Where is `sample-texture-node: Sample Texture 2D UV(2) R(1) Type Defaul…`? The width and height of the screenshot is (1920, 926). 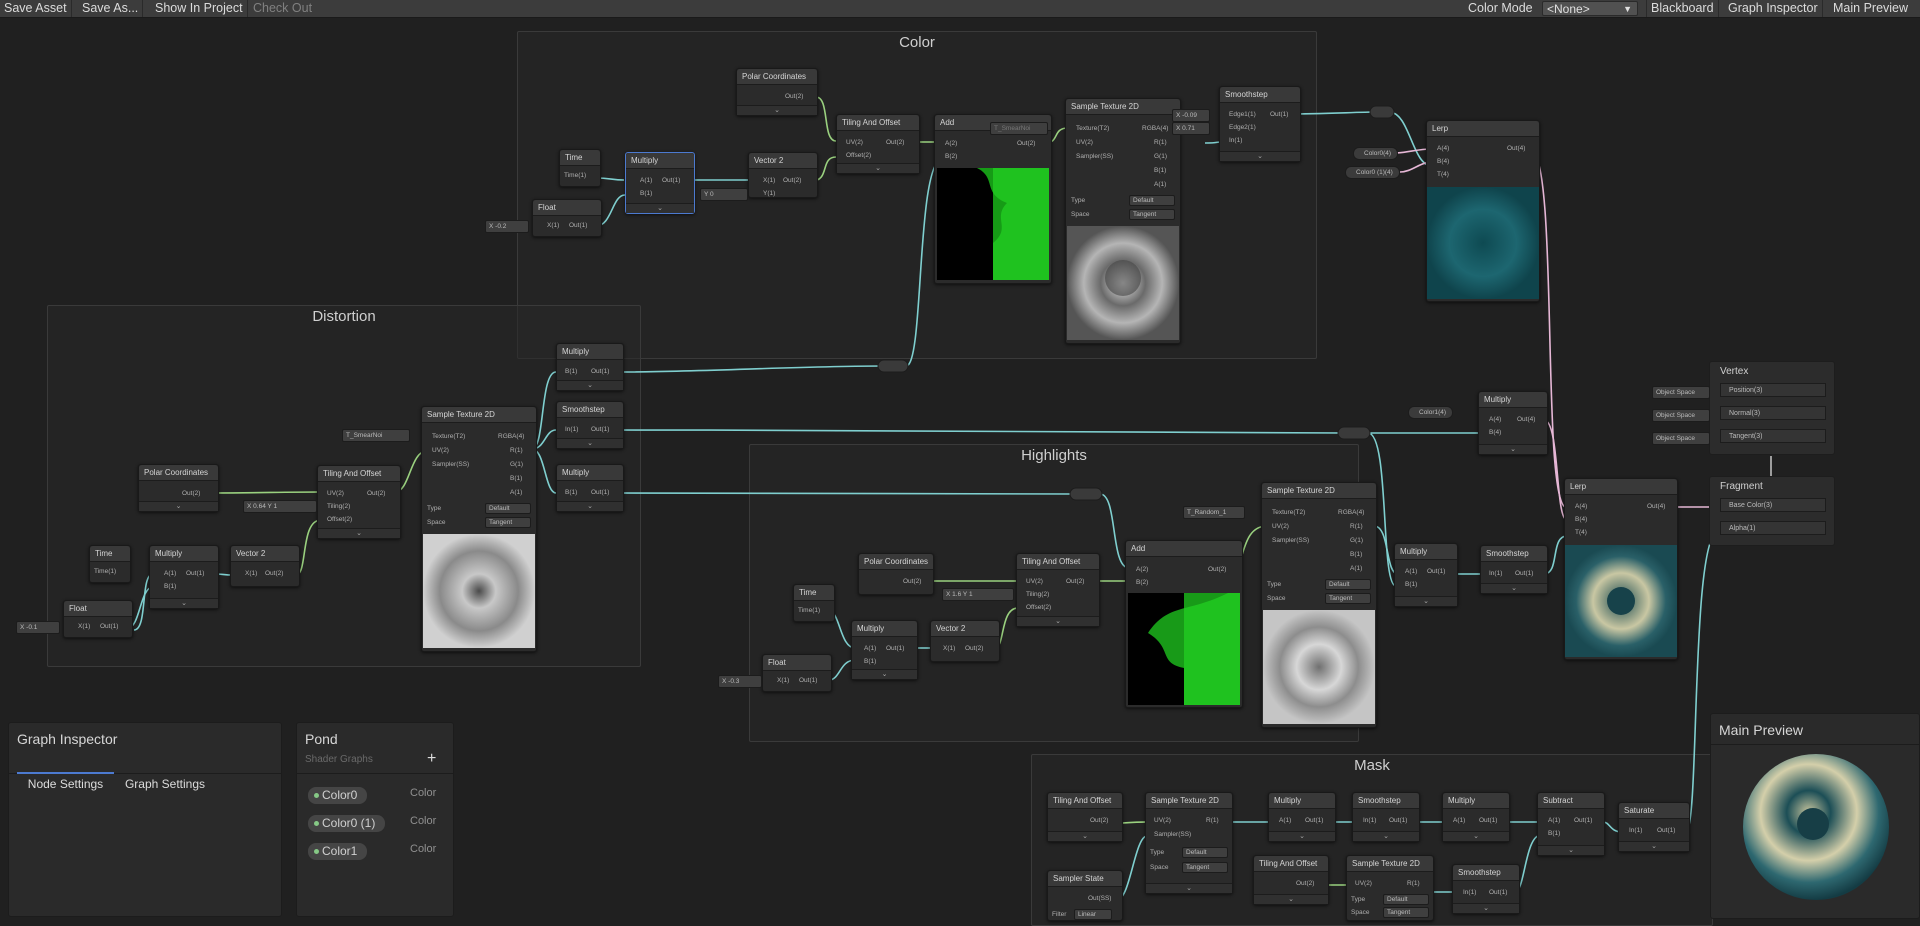 sample-texture-node: Sample Texture 2D UV(2) R(1) Type Defaul… is located at coordinates (1390, 888).